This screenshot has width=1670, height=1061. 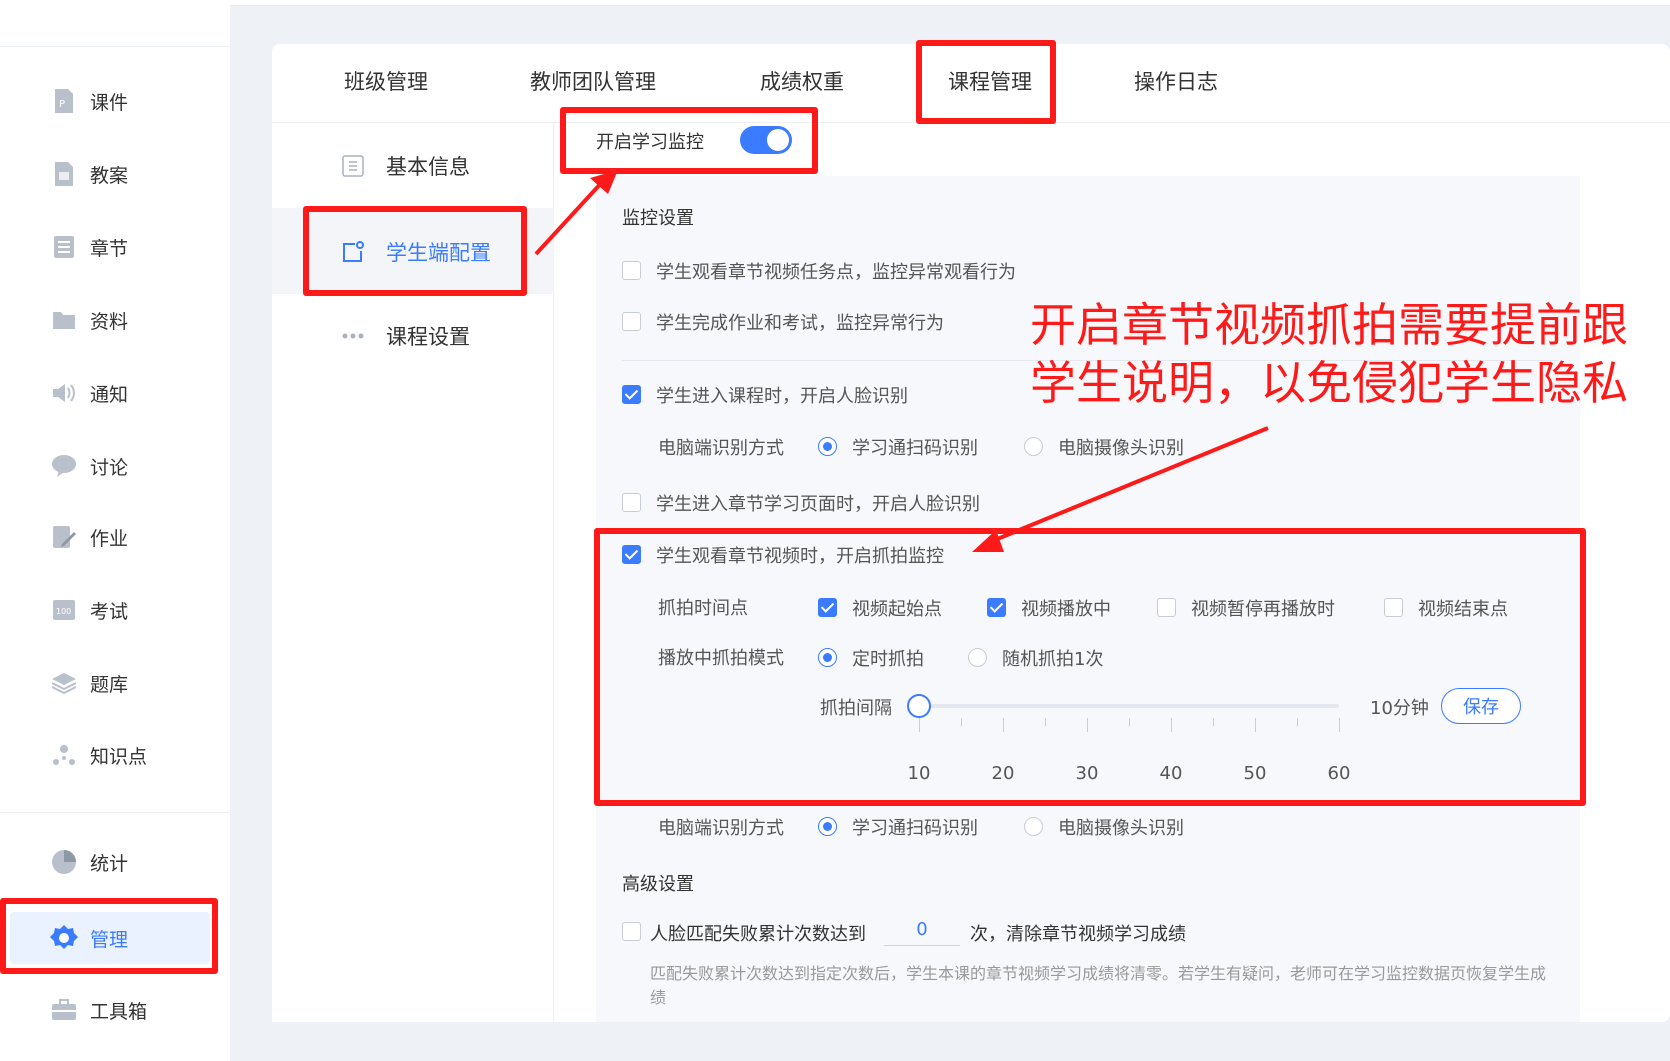 I want to click on interval-slider-track, so click(x=1129, y=706).